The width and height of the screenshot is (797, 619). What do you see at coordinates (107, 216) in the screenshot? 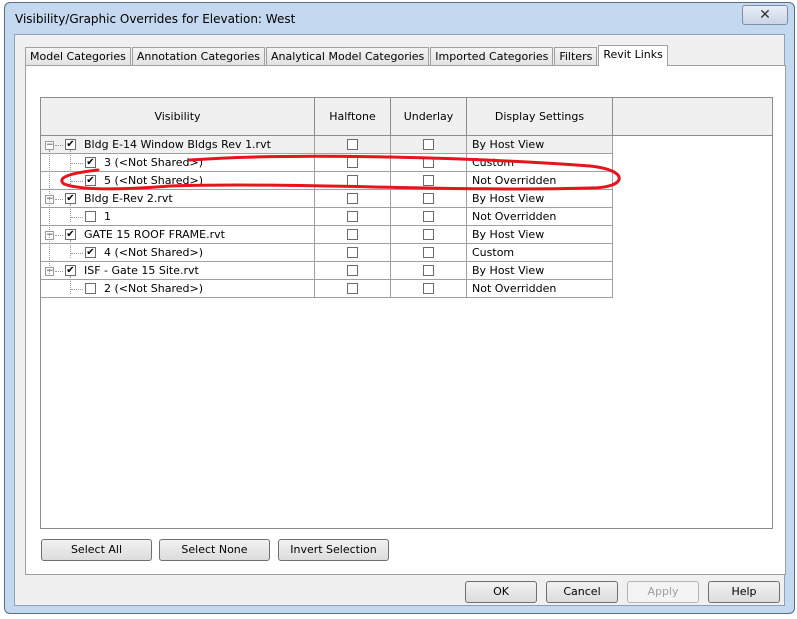
I see `link-name: 1` at bounding box center [107, 216].